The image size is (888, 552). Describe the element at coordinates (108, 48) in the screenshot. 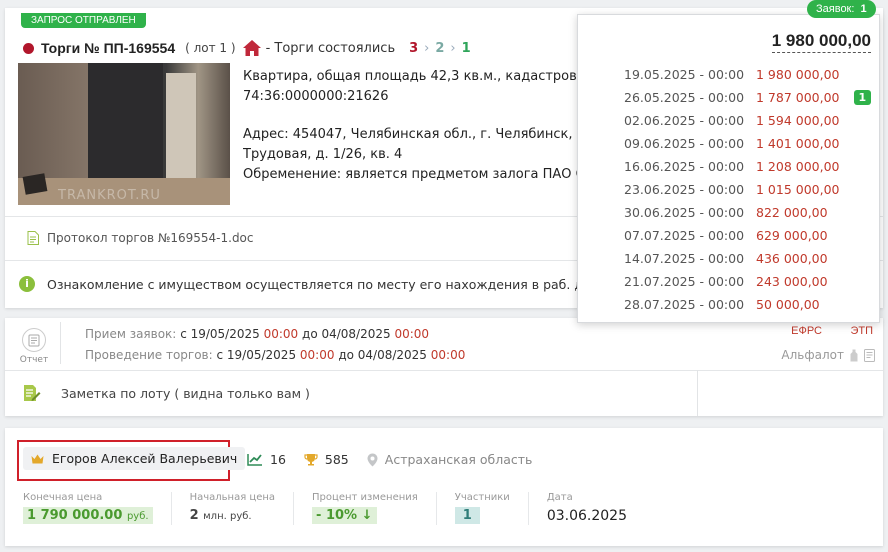

I see `lot-title-link: Торги № ПП-169554` at that location.